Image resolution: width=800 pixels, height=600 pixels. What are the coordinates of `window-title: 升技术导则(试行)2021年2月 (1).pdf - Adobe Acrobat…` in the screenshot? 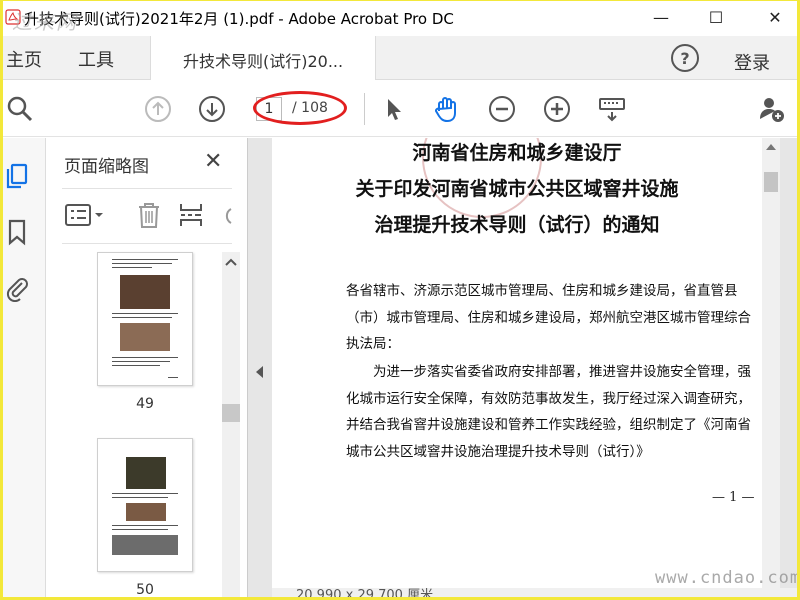 It's located at (239, 19).